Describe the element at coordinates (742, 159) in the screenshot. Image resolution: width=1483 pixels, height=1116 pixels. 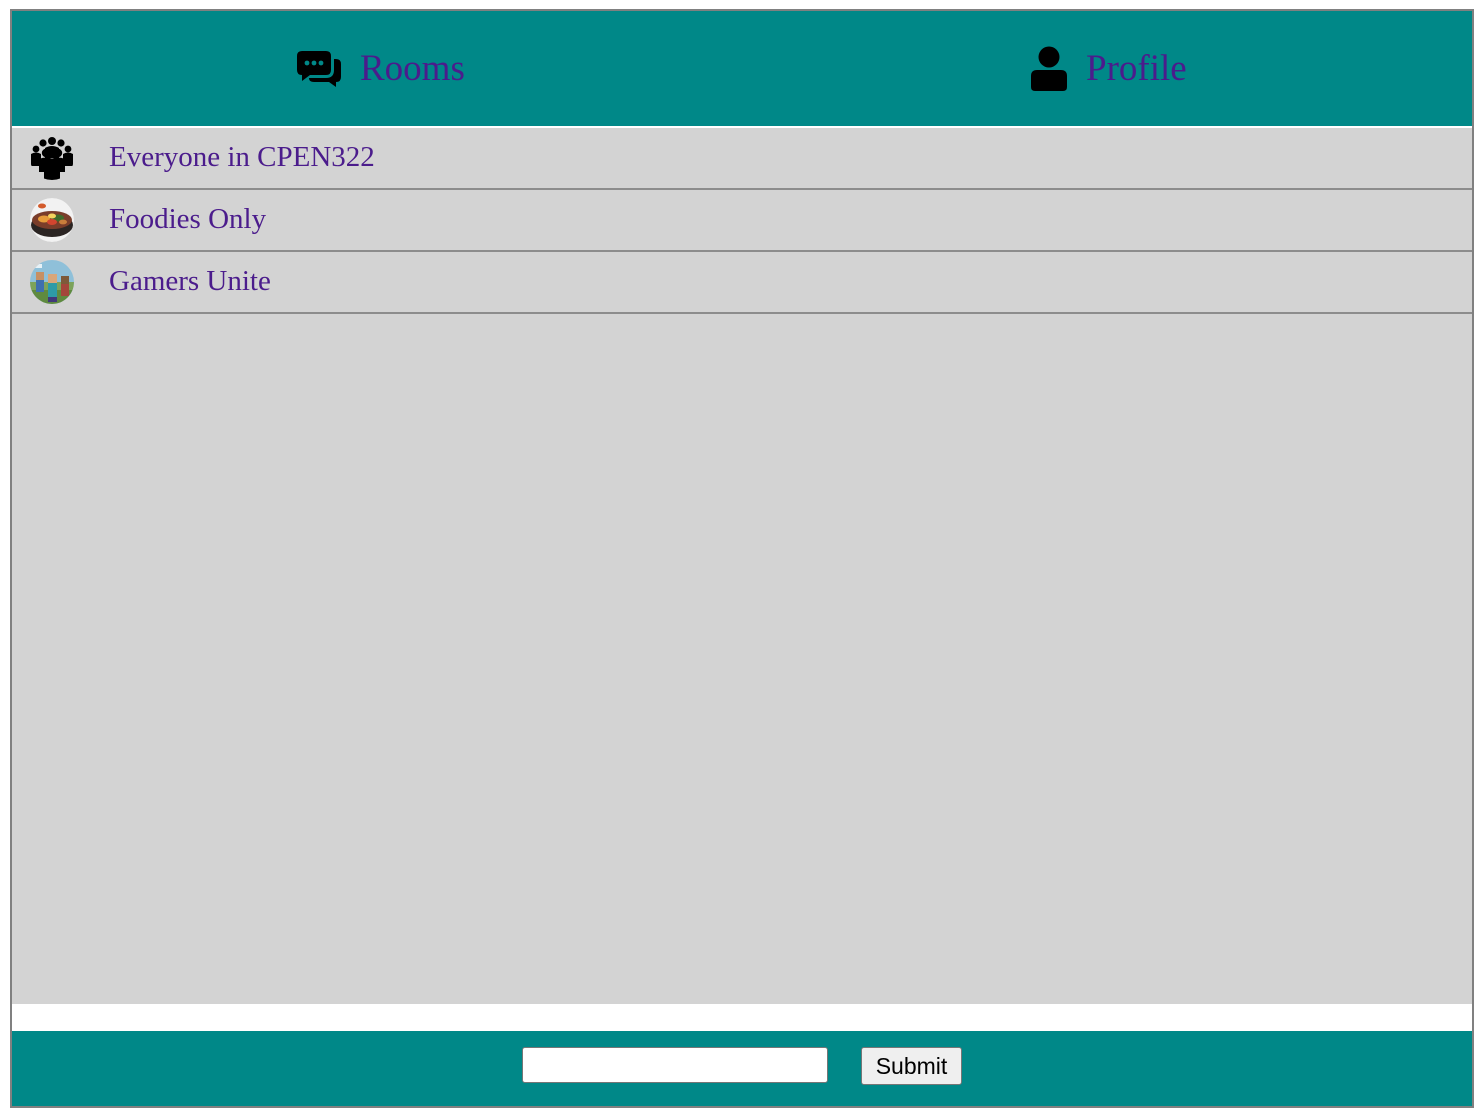
I see `room-item-everyone: Everyone in CPEN322` at that location.